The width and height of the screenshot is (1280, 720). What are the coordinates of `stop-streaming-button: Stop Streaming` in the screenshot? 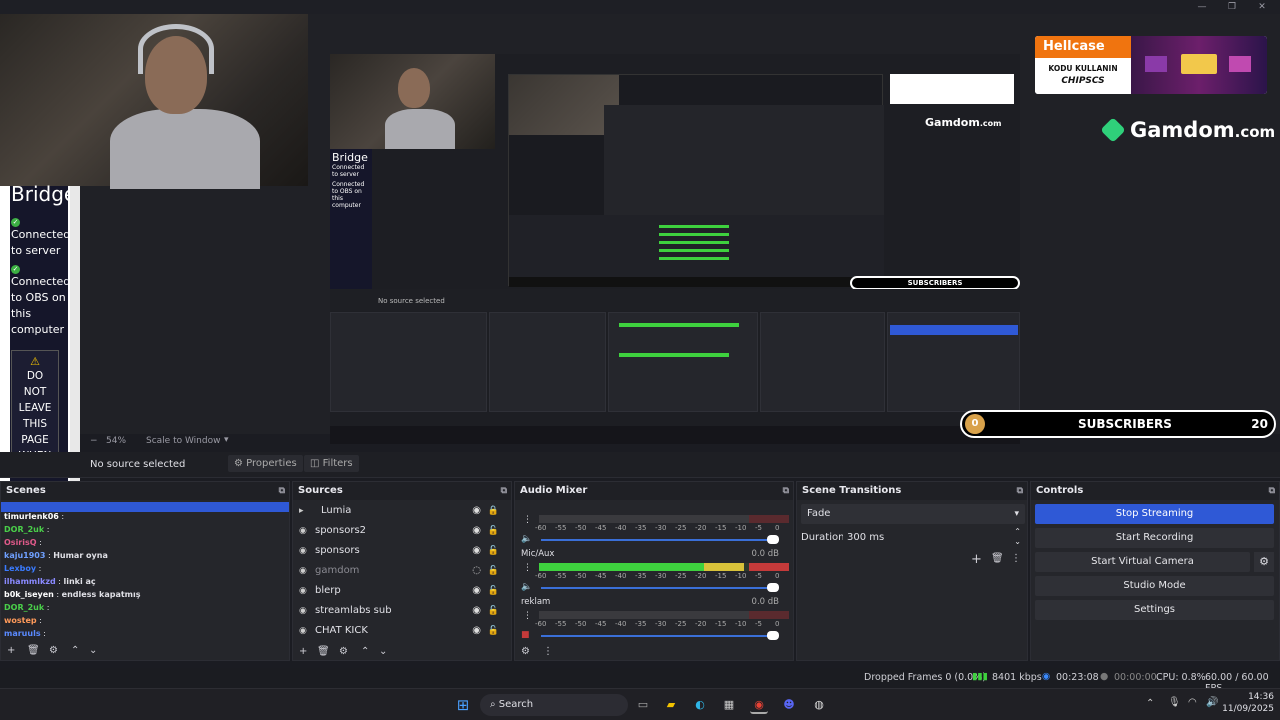 It's located at (1154, 514).